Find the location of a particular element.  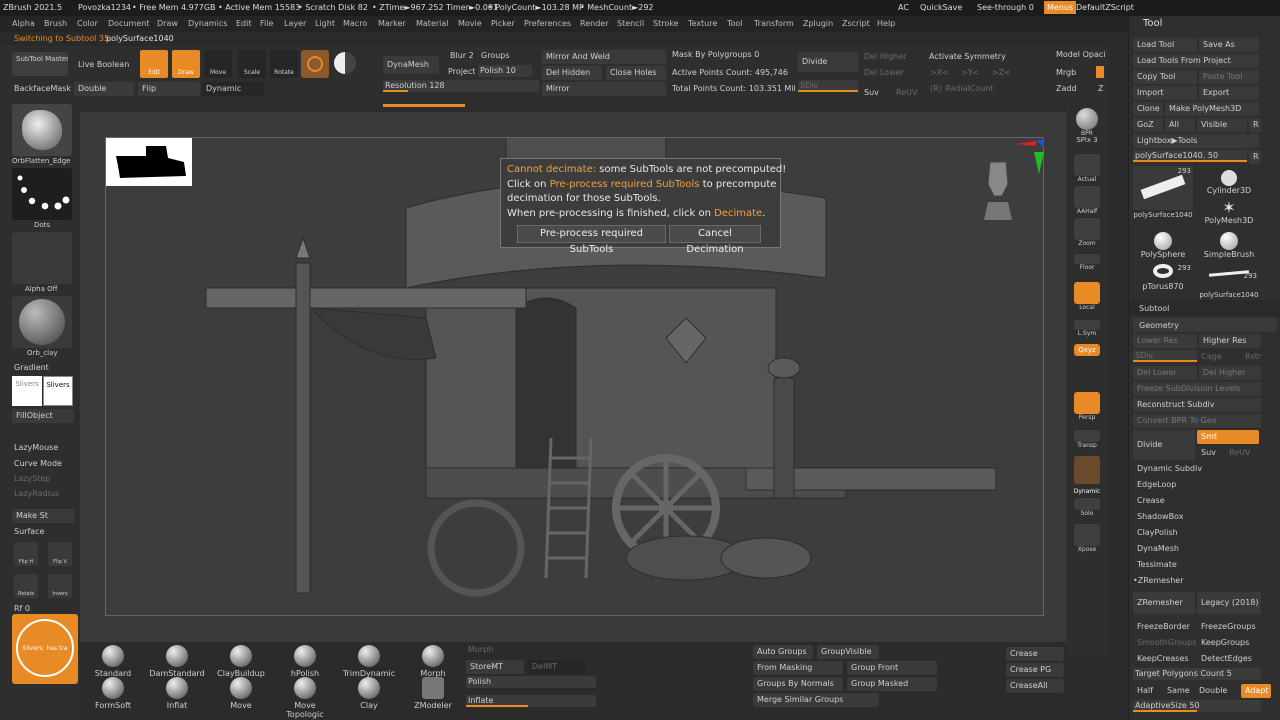

mirror-button: Mirror is located at coordinates (604, 89).